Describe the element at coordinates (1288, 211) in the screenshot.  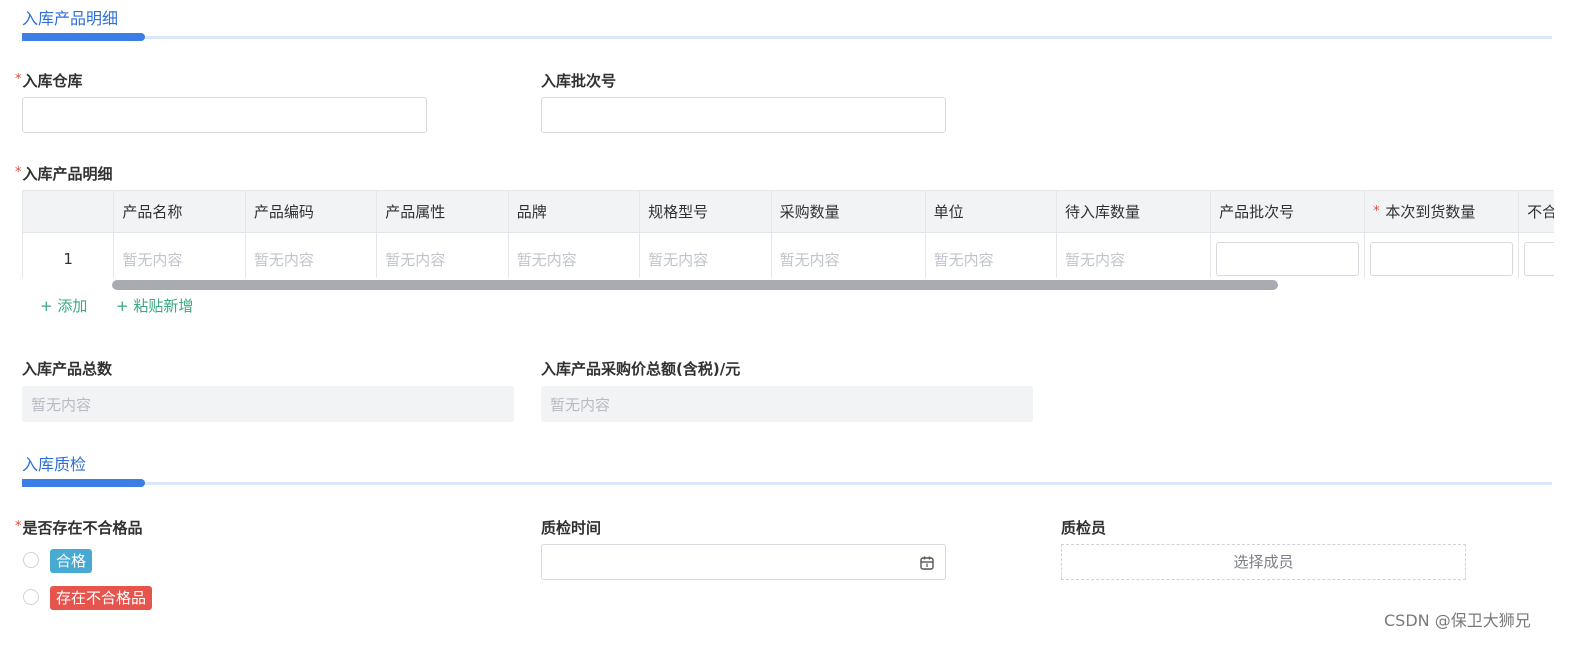
I see `table-header-cell: 产品批次号` at that location.